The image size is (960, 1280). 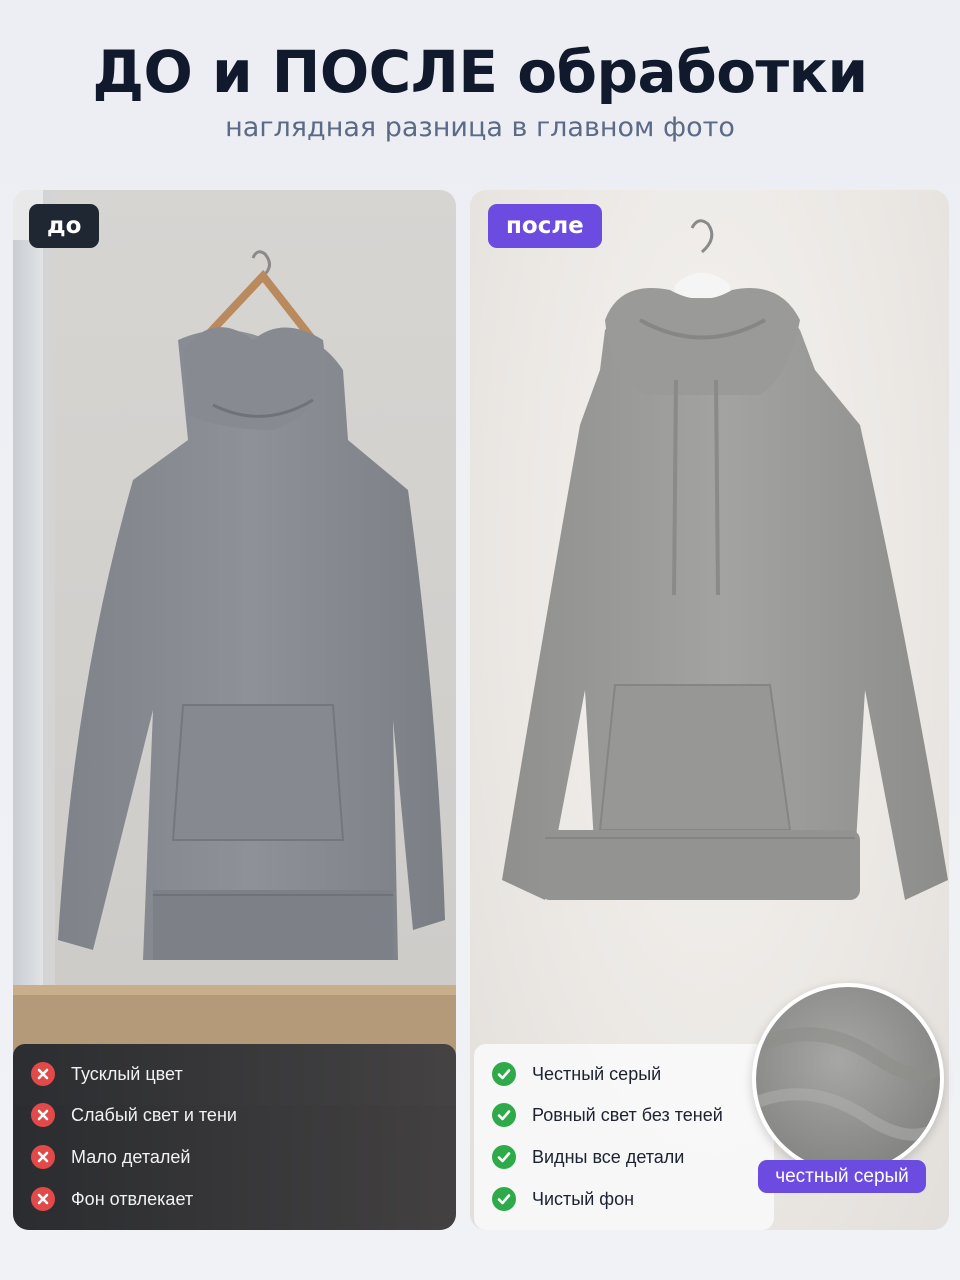 I want to click on list-item: Видны все детали, so click(x=588, y=1157).